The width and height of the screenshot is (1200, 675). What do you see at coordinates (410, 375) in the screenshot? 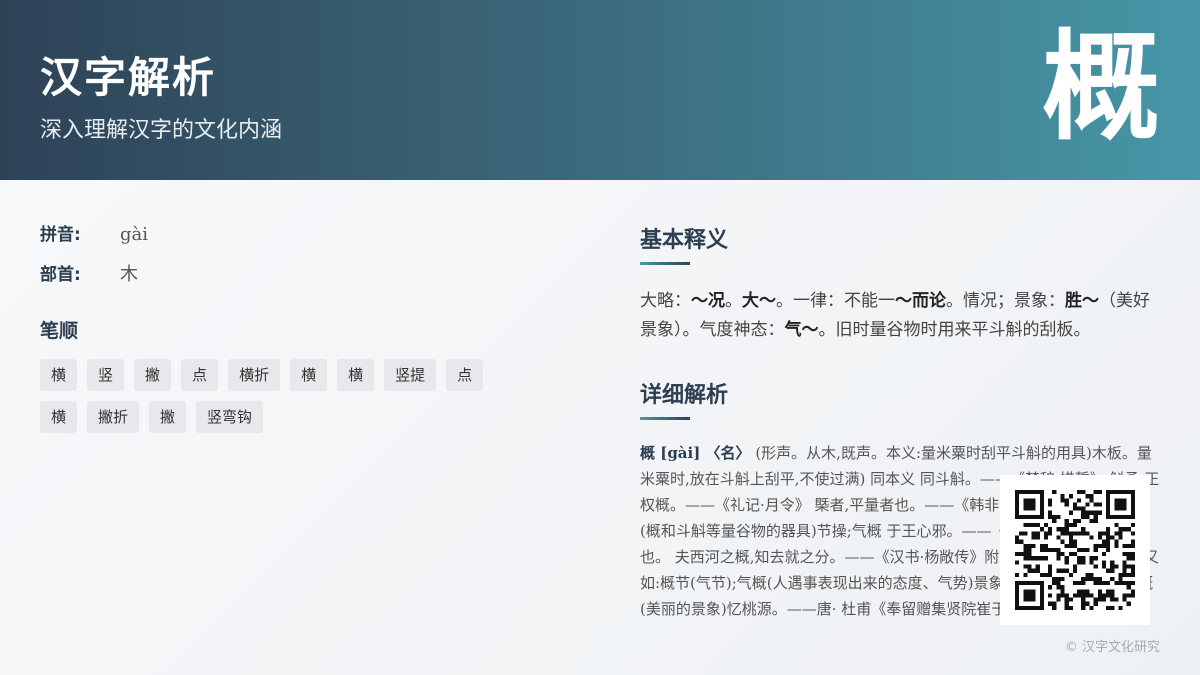
I see `stroke-chip: 竖提` at bounding box center [410, 375].